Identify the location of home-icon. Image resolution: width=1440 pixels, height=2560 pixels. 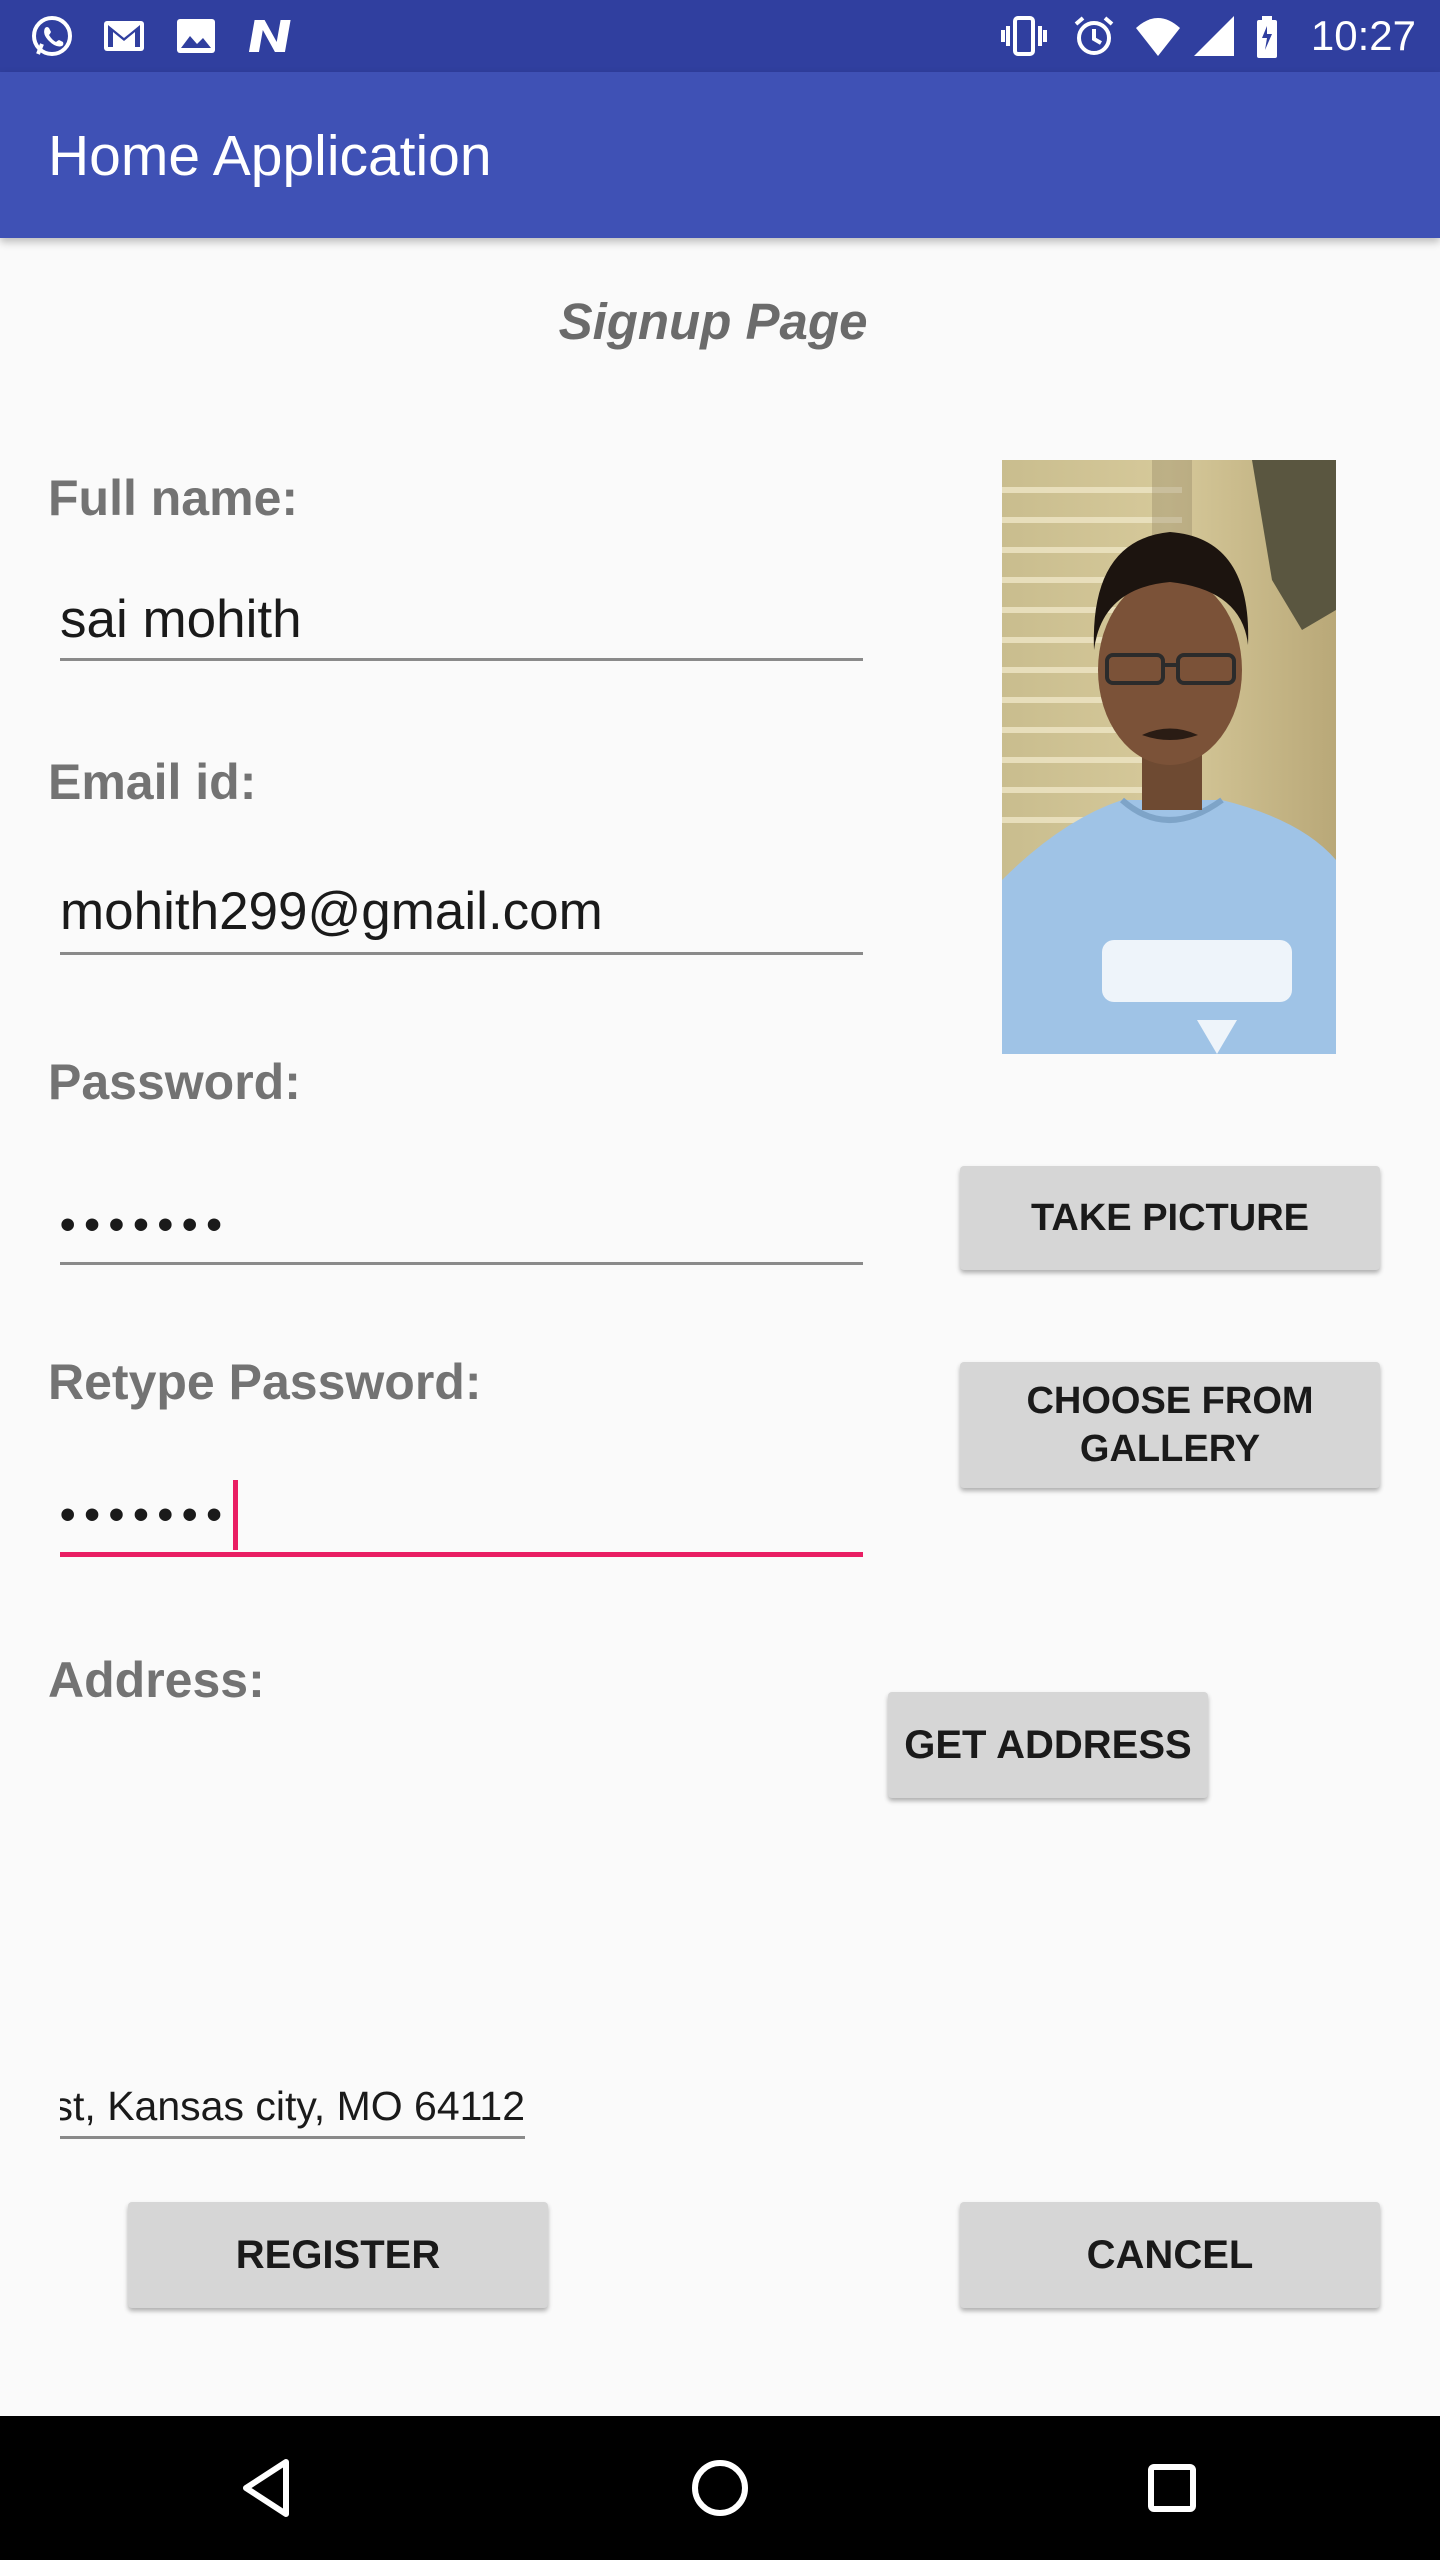
(720, 2488).